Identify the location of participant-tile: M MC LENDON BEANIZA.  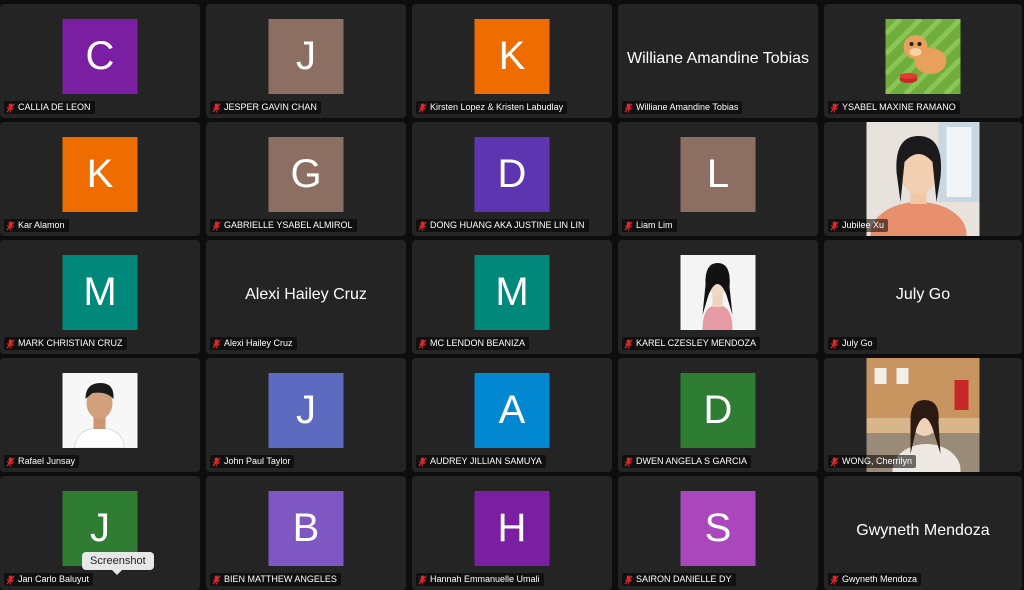
(512, 297).